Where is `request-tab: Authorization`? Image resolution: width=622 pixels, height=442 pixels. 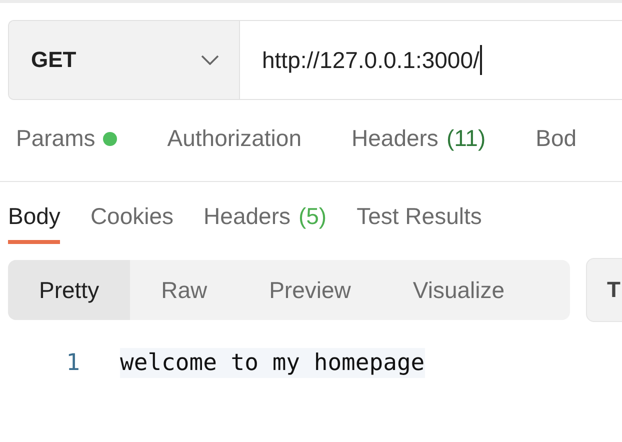 request-tab: Authorization is located at coordinates (234, 140).